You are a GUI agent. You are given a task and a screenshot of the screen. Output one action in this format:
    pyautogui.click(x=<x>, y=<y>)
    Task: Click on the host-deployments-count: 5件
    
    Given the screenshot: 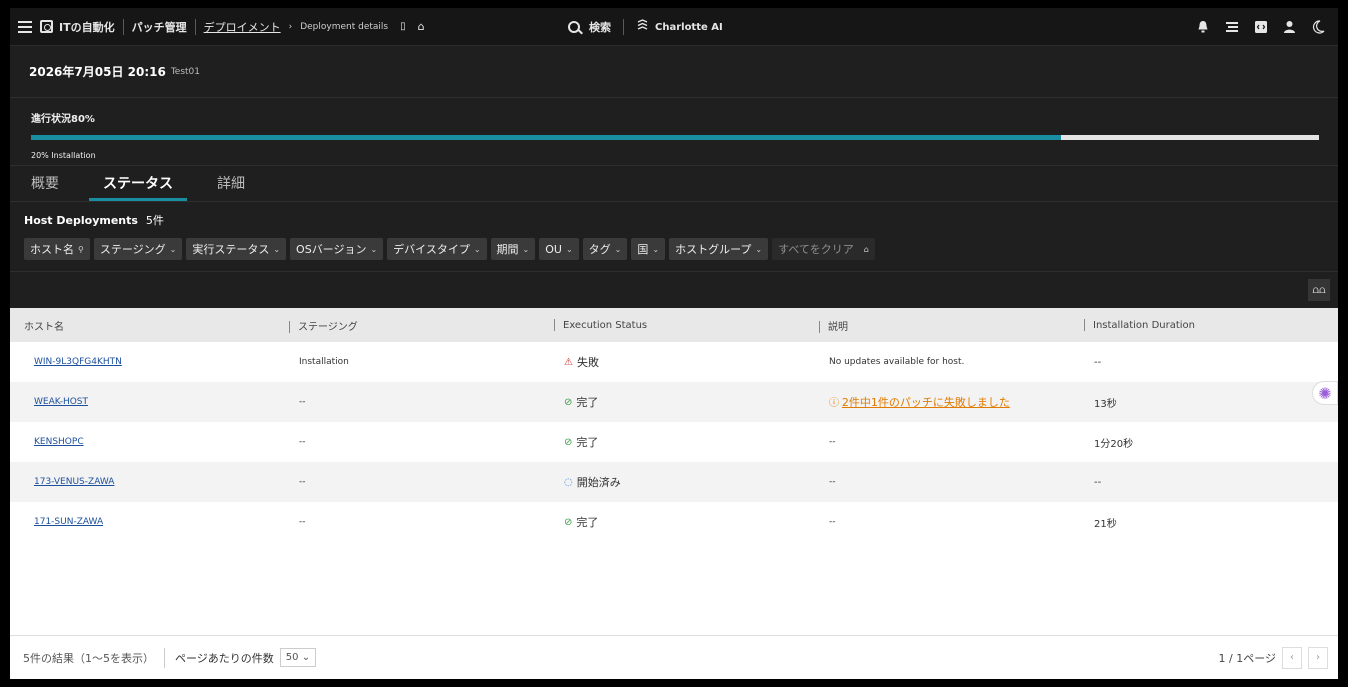 What is the action you would take?
    pyautogui.click(x=154, y=220)
    